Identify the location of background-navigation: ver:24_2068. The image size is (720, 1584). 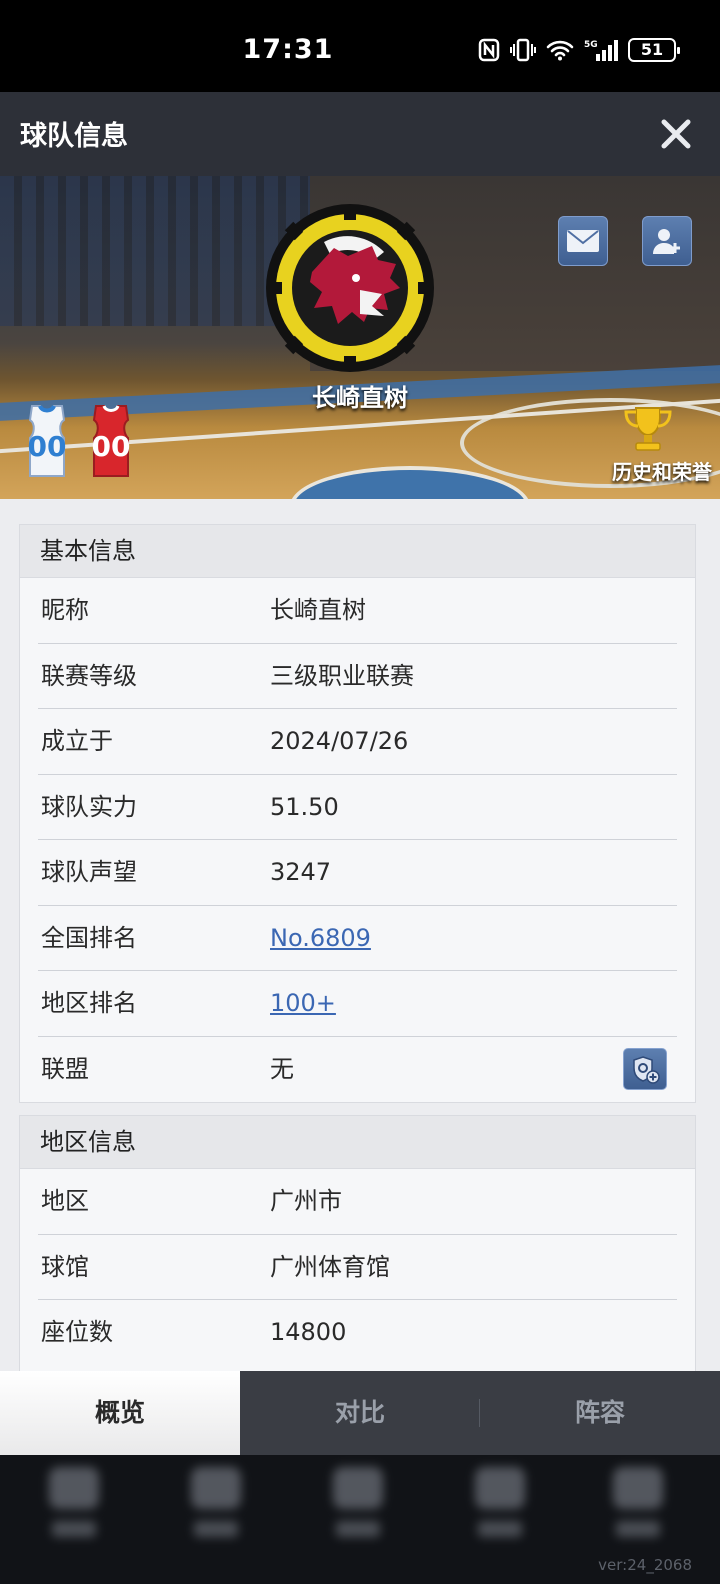
(360, 1519).